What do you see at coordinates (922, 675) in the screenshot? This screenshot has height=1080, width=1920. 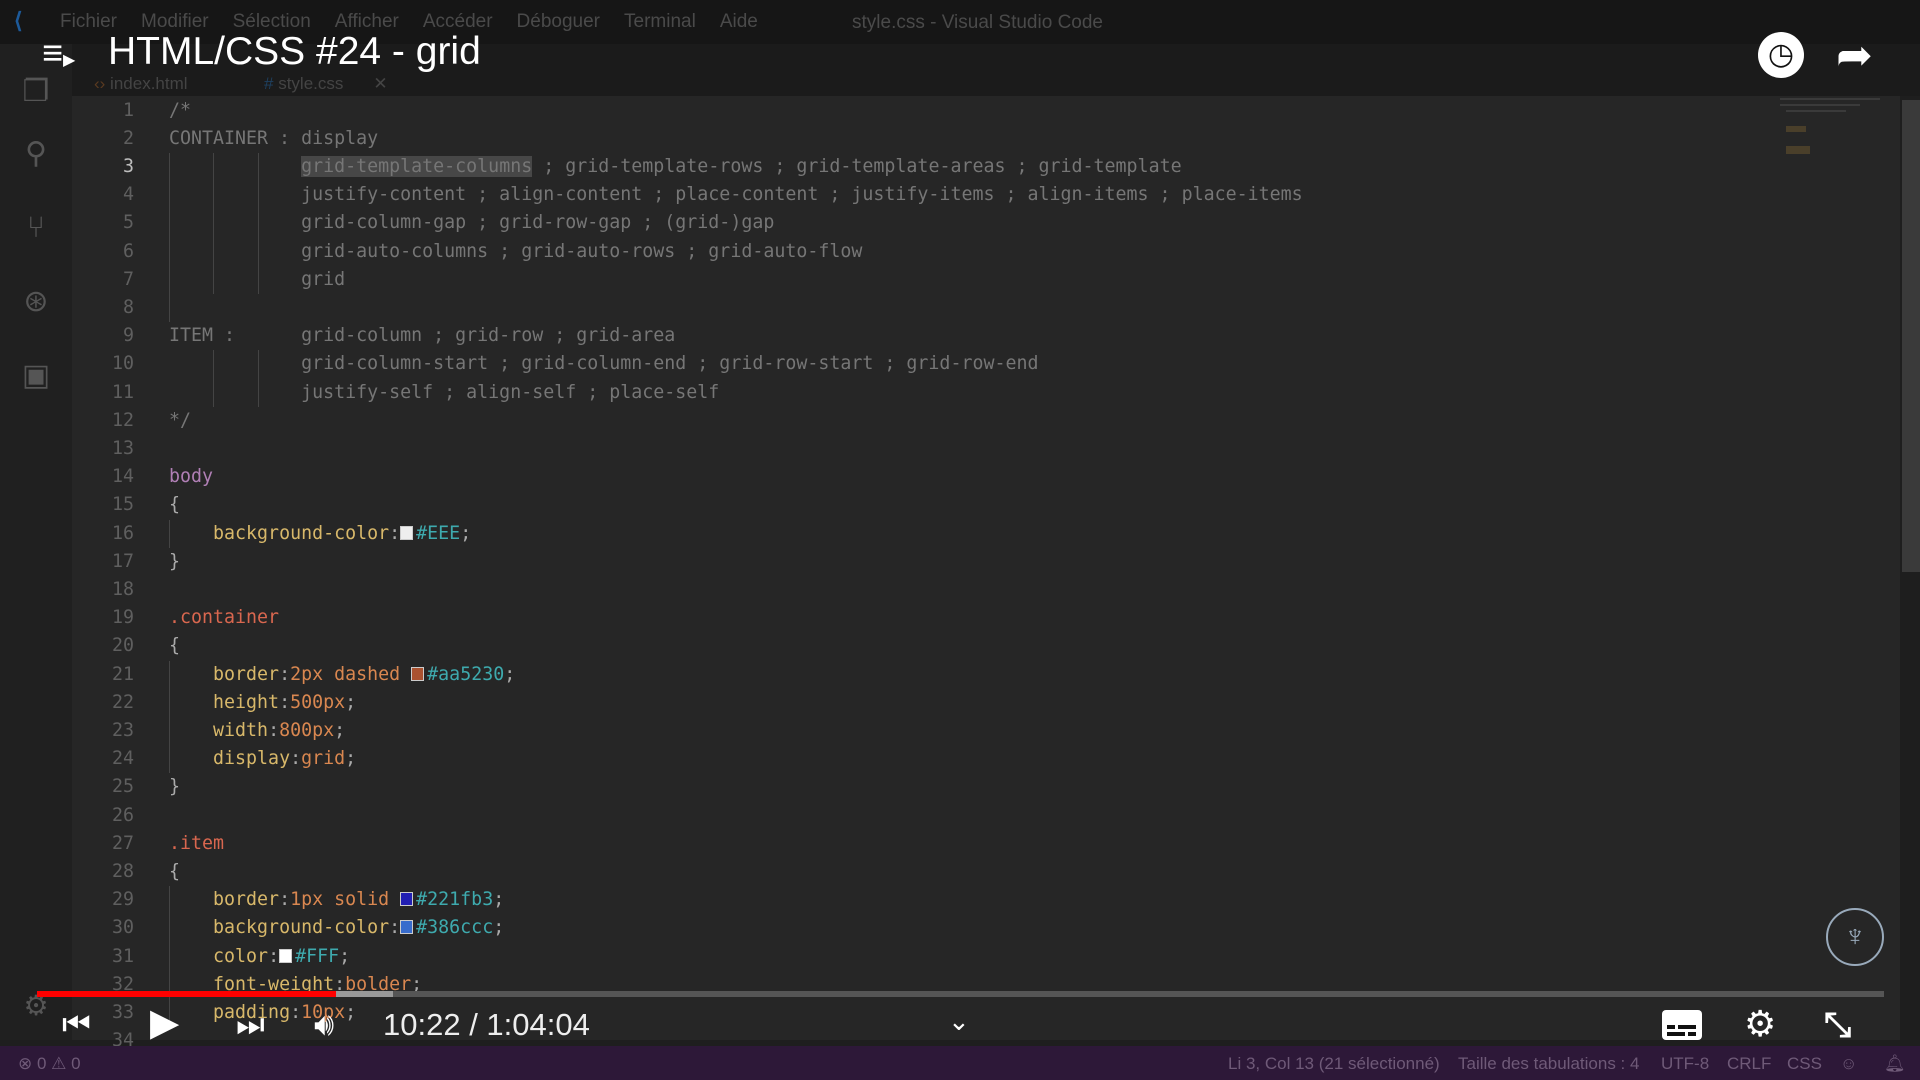 I see `code-line: 21 border:2px dashed #aa5230;` at bounding box center [922, 675].